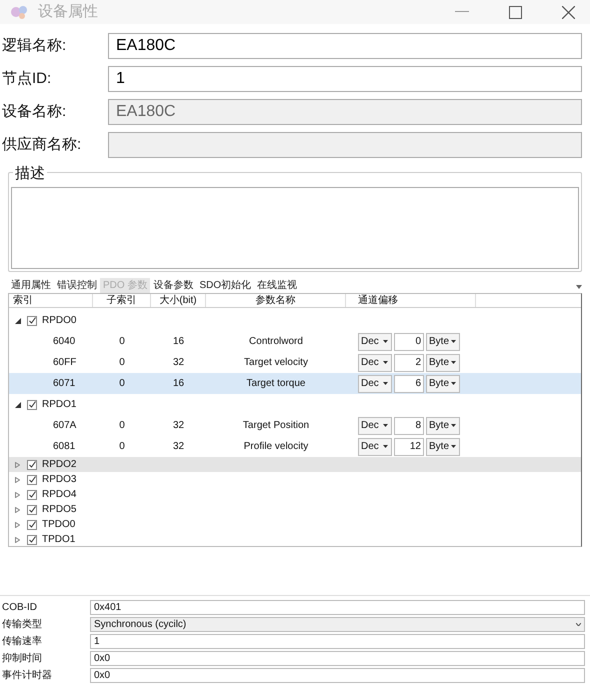 The height and width of the screenshot is (687, 590). I want to click on tab: 通用属性, so click(31, 285).